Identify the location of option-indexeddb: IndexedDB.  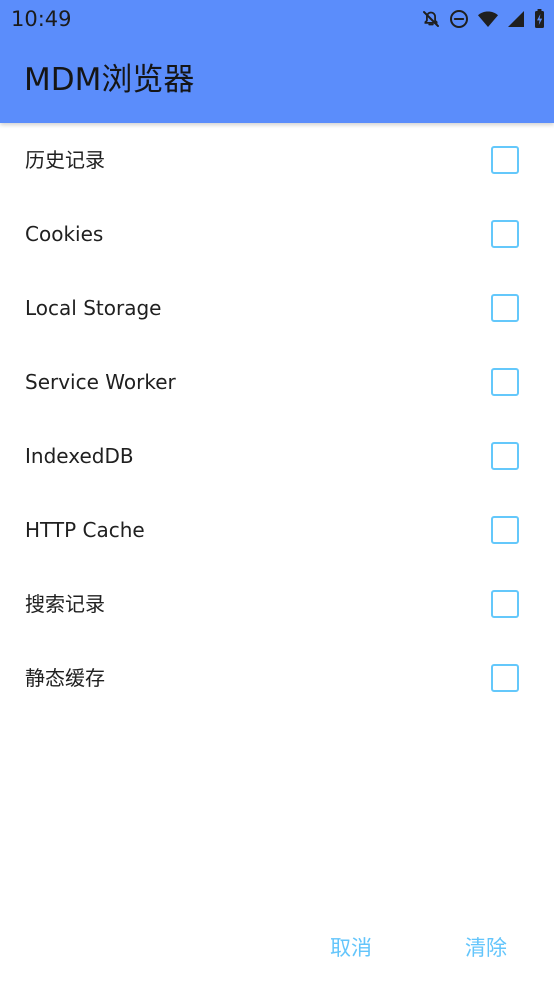
(277, 456).